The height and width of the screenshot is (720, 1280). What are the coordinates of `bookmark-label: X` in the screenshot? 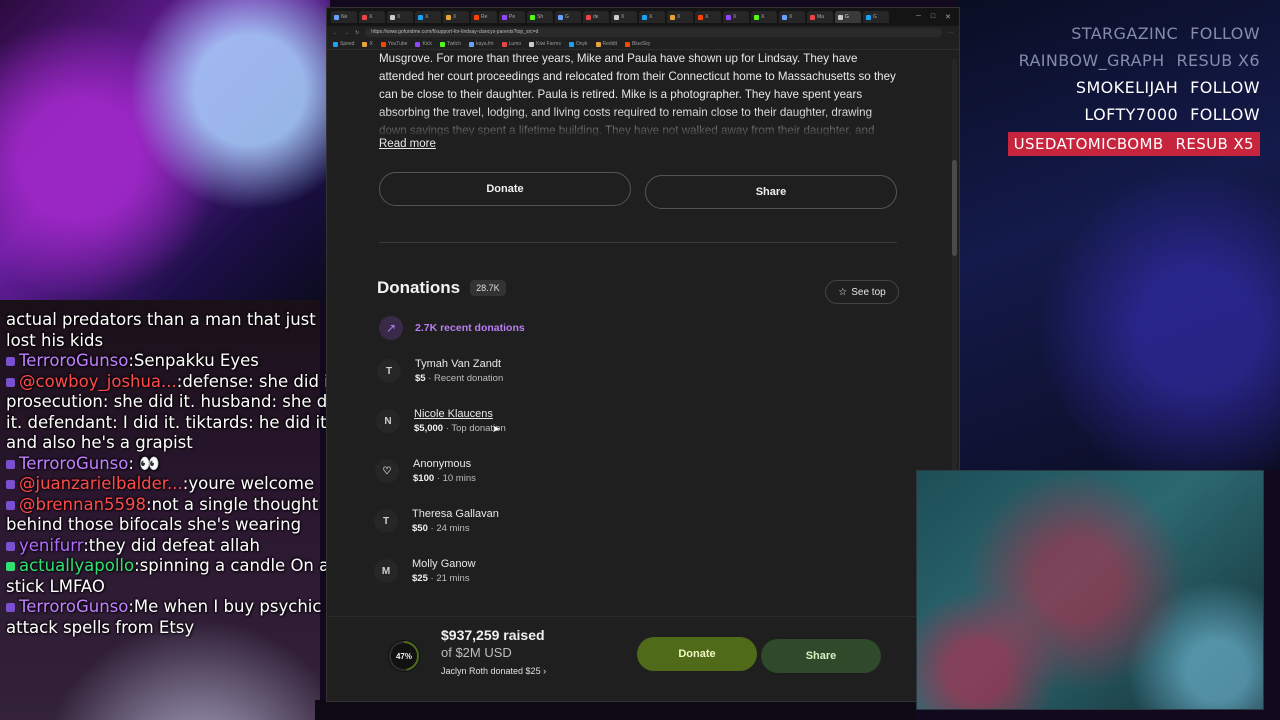 It's located at (371, 44).